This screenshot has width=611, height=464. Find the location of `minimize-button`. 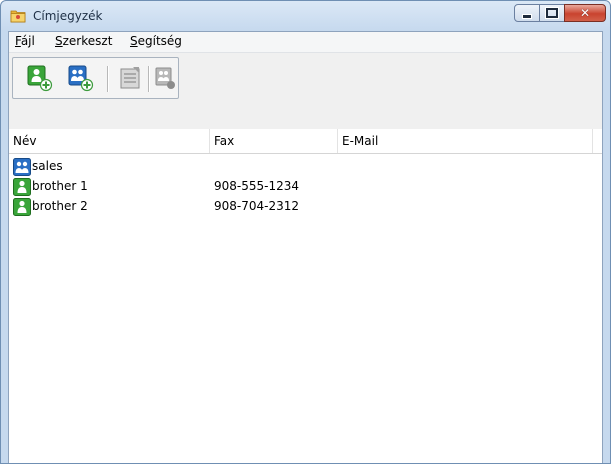

minimize-button is located at coordinates (527, 13).